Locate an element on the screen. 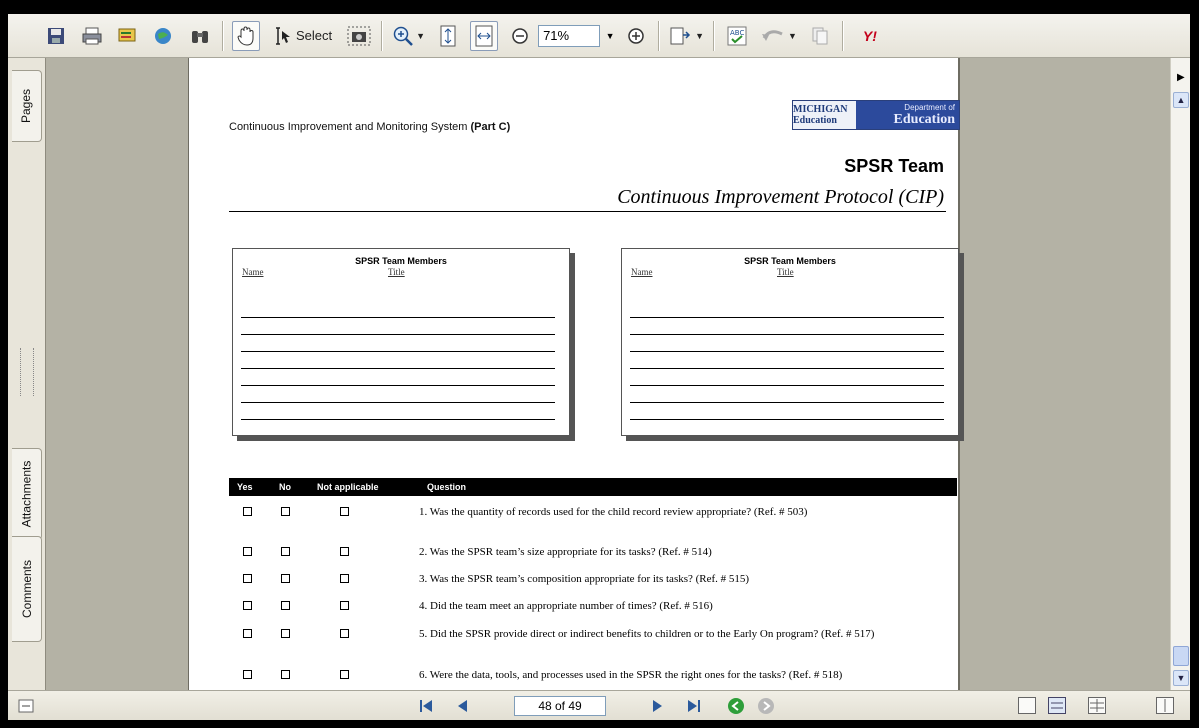  department-of-education-logo: Department of Education is located at coordinates (907, 115).